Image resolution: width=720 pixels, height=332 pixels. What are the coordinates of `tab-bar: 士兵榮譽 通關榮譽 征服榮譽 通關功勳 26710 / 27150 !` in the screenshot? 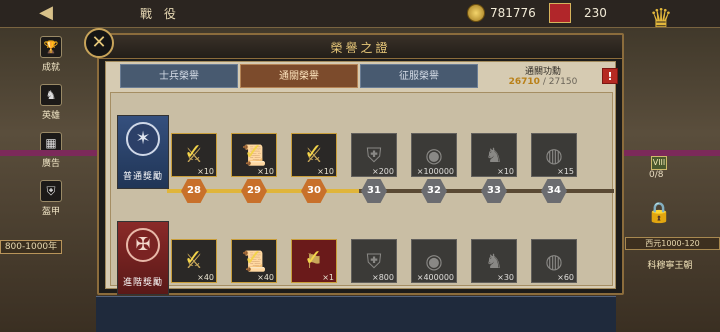 It's located at (369, 76).